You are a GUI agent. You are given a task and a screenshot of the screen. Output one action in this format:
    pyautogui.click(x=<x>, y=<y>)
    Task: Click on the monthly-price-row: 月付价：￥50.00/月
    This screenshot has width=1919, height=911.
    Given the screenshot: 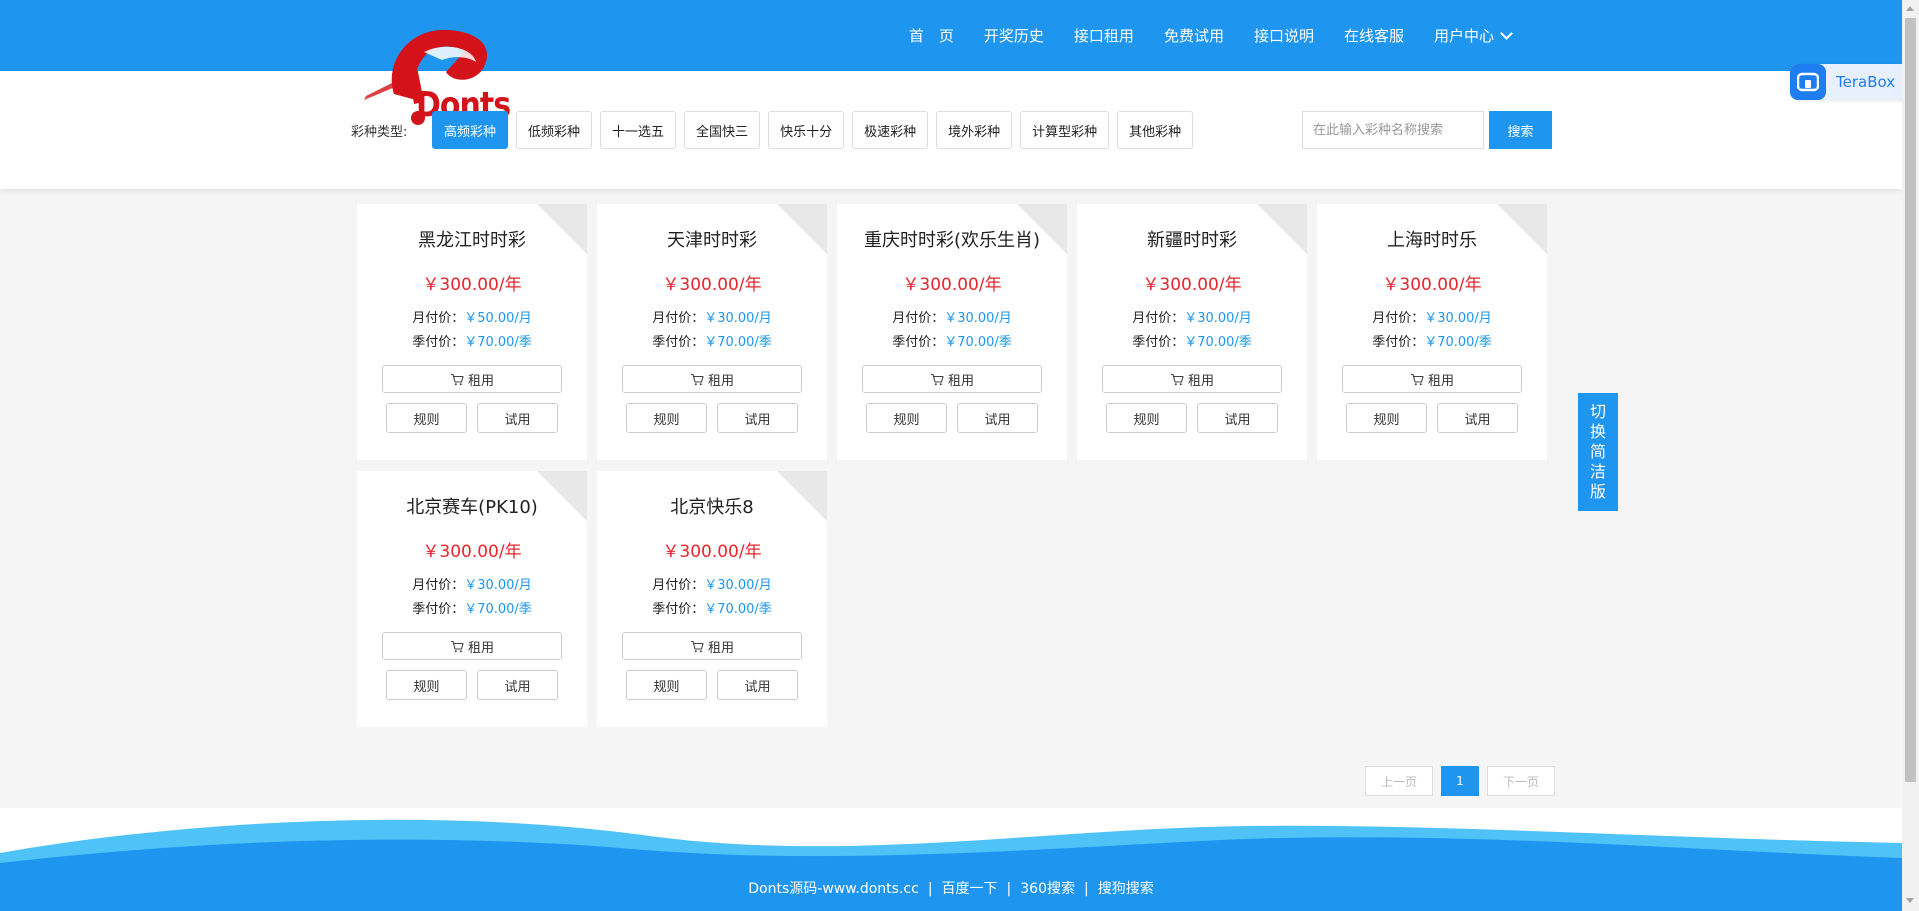 What is the action you would take?
    pyautogui.click(x=472, y=319)
    